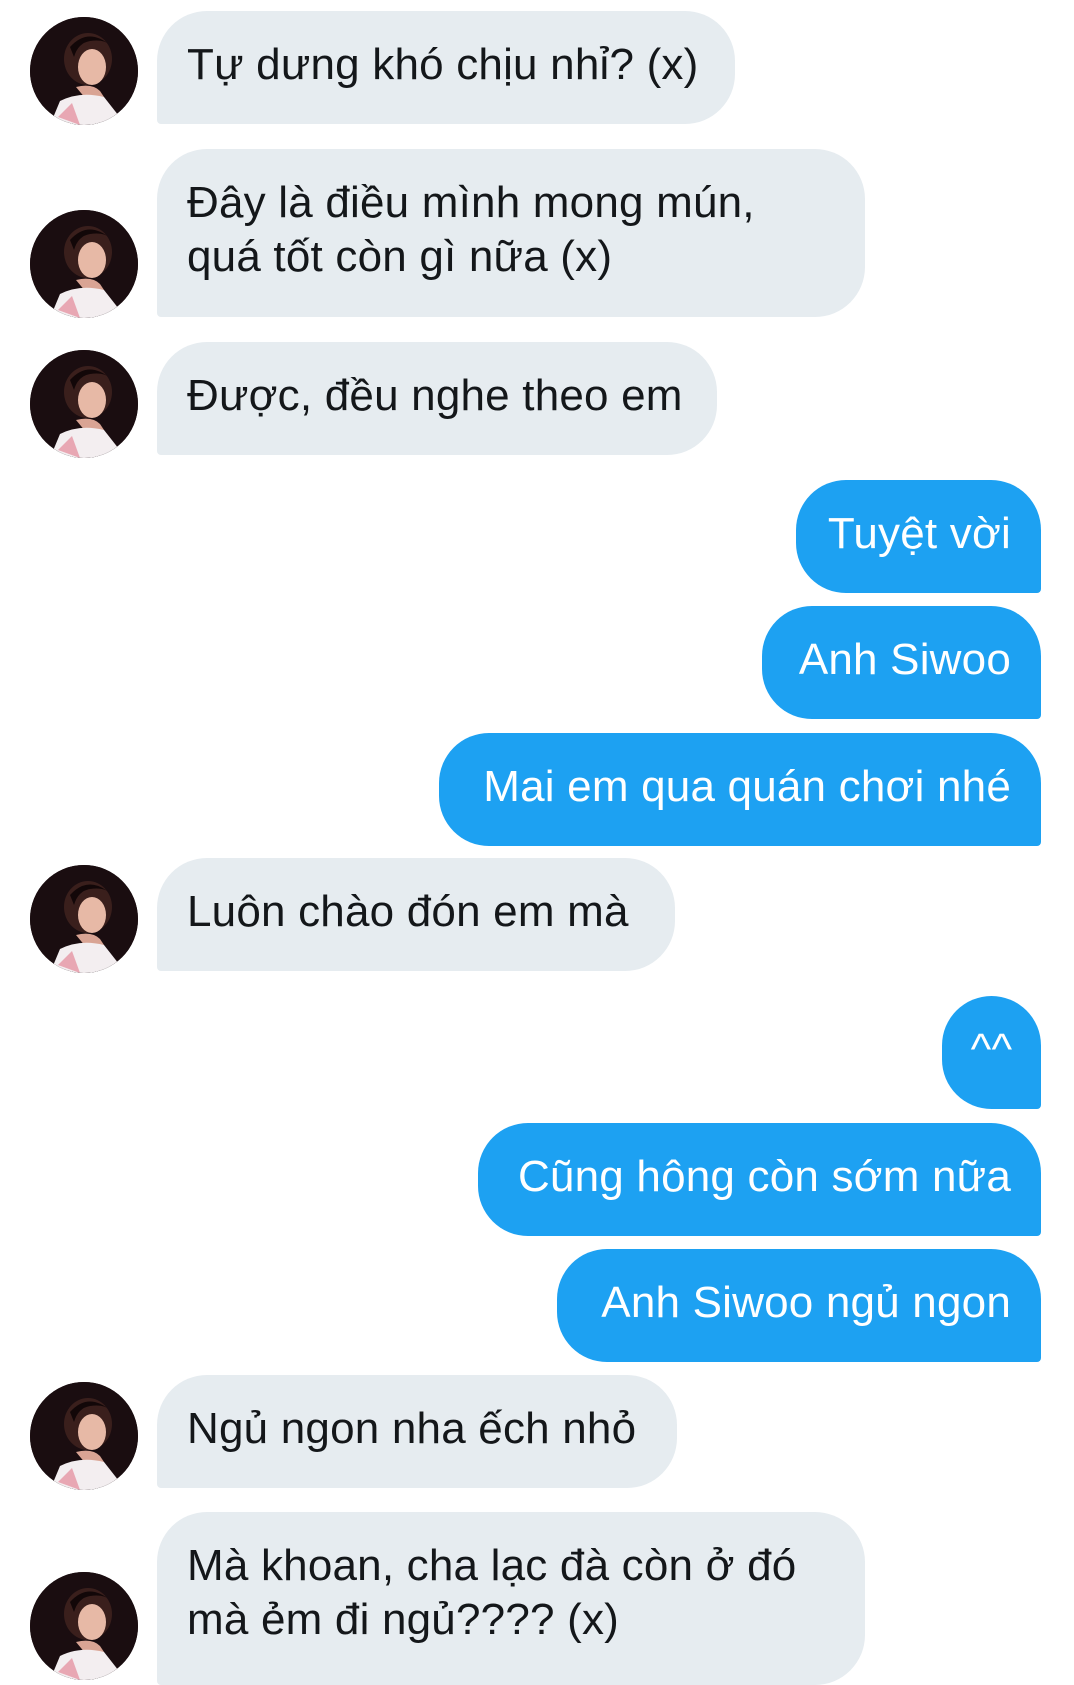 This screenshot has height=1685, width=1074. What do you see at coordinates (991, 1052) in the screenshot?
I see `outgoing-message-bubble: ^^` at bounding box center [991, 1052].